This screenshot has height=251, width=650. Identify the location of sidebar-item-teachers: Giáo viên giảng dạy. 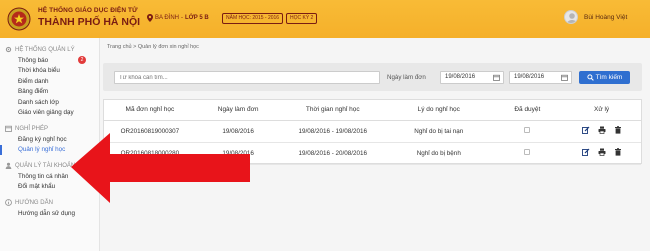
(49, 113).